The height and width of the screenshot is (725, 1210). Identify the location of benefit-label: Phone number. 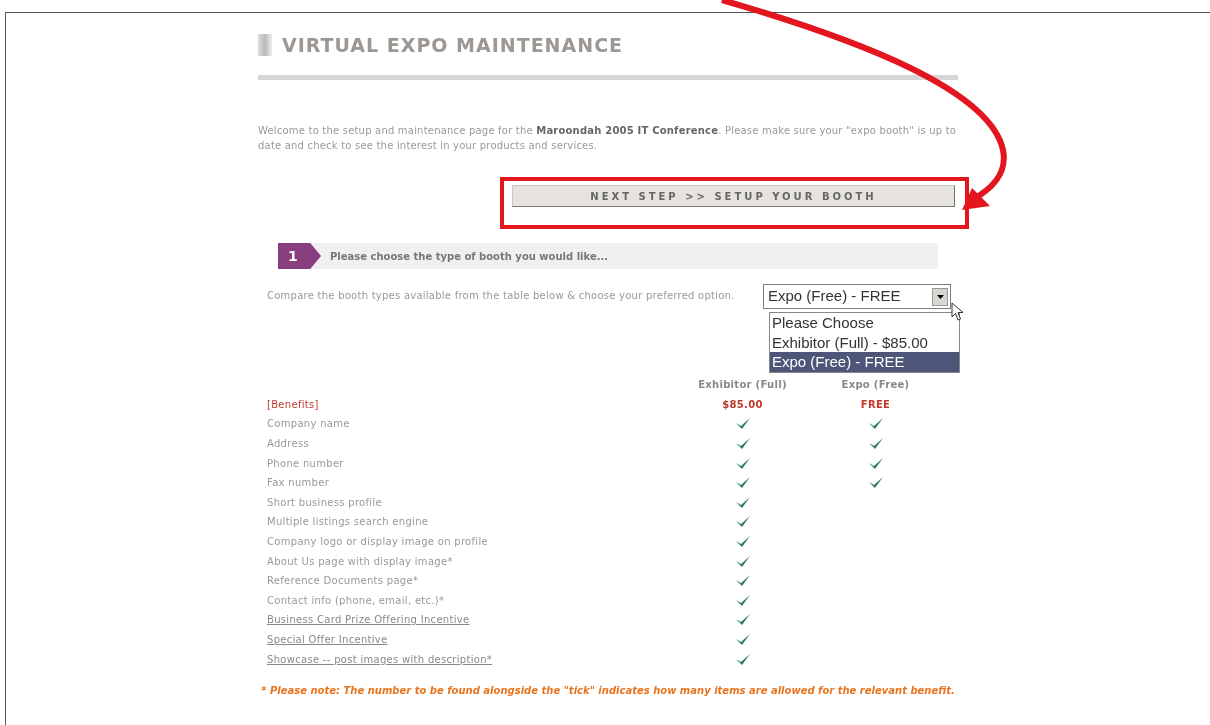
(305, 463).